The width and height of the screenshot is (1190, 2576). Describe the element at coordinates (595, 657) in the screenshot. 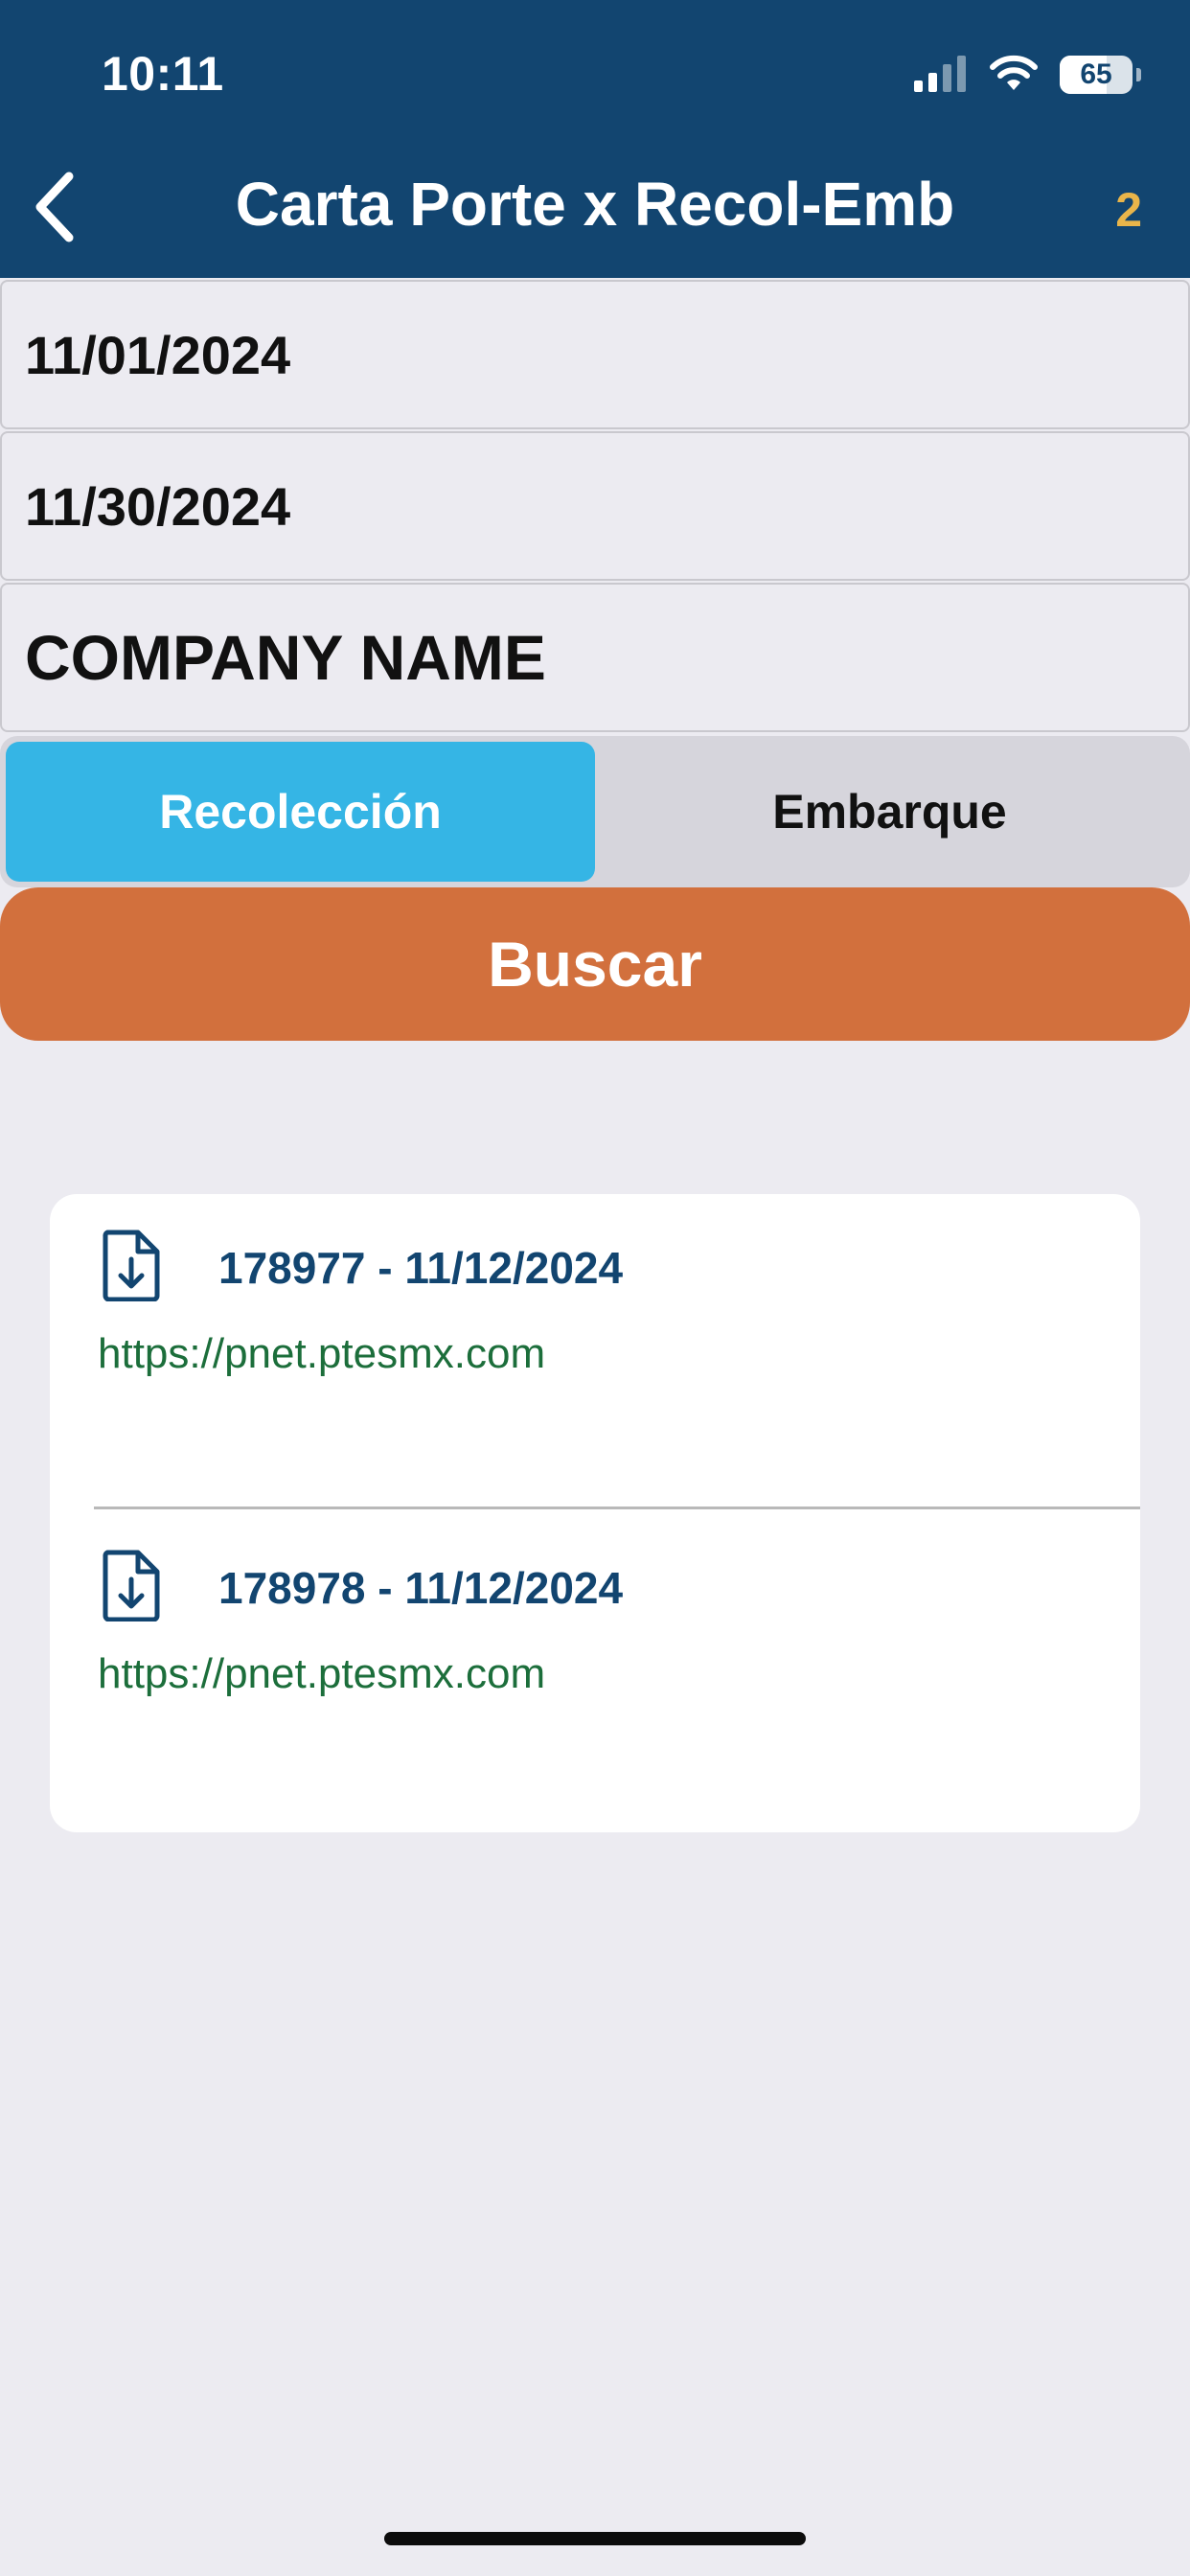

I see `company-field: COMPANY NAME` at that location.